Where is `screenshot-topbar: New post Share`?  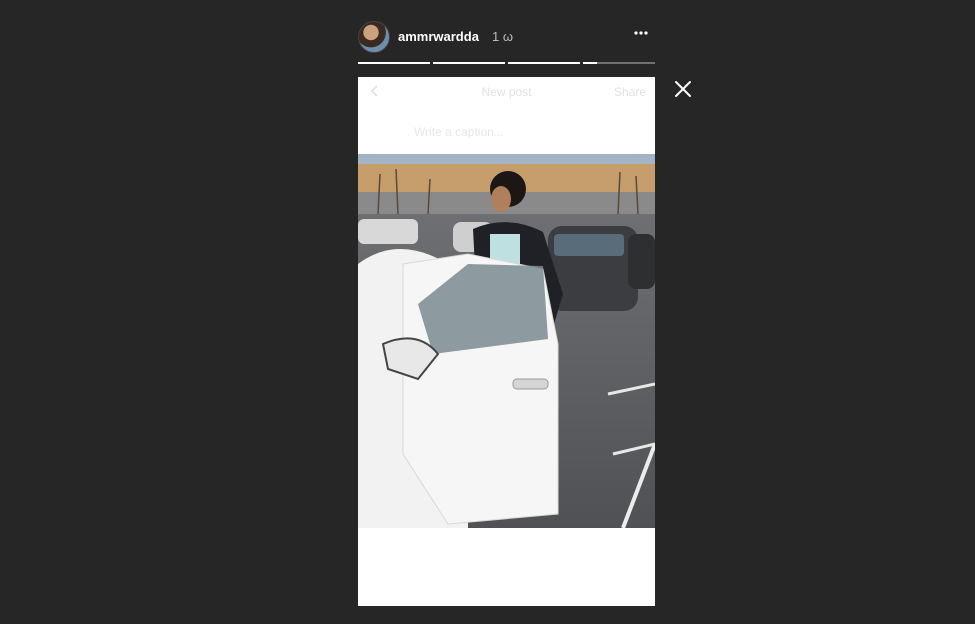 screenshot-topbar: New post Share is located at coordinates (506, 92).